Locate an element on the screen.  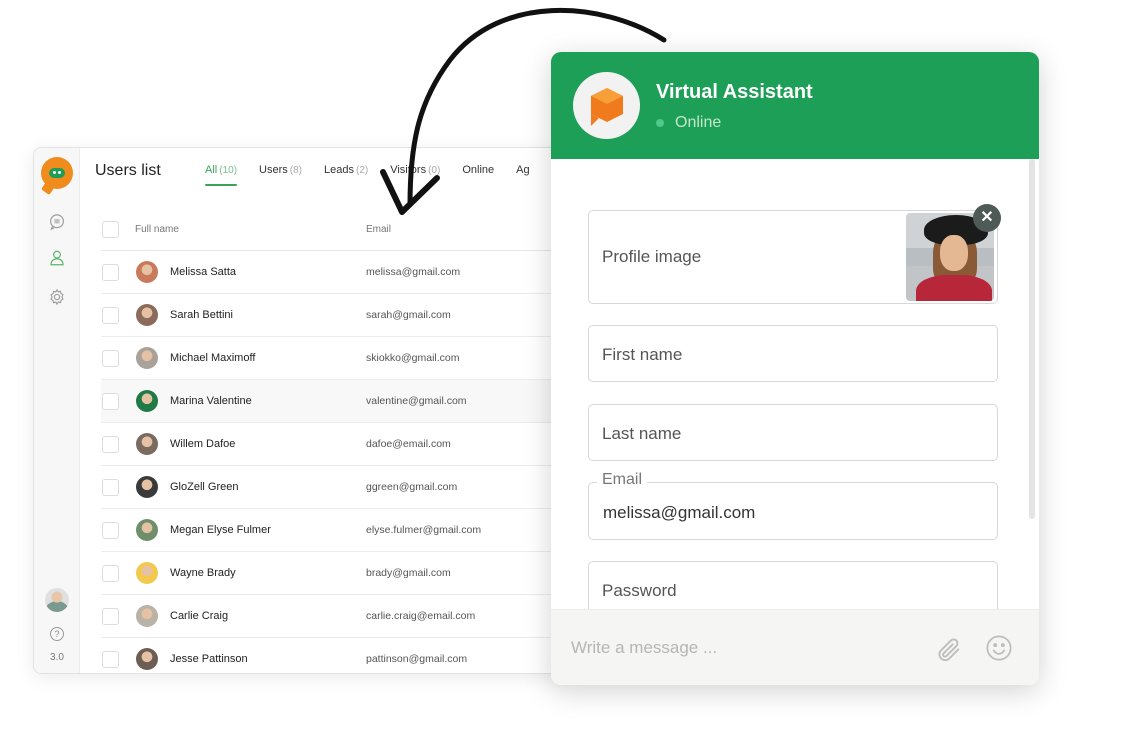
tab-count: (8) is located at coordinates (295, 170).